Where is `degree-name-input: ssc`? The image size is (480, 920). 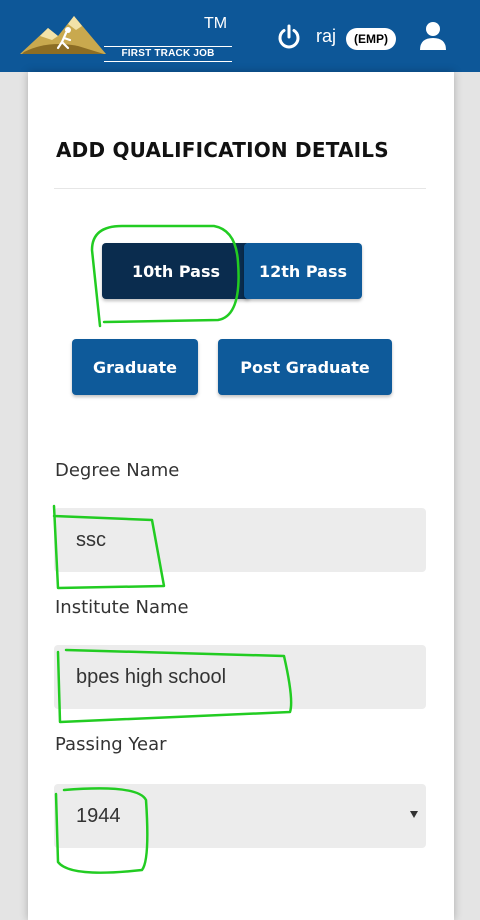
degree-name-input: ssc is located at coordinates (240, 540).